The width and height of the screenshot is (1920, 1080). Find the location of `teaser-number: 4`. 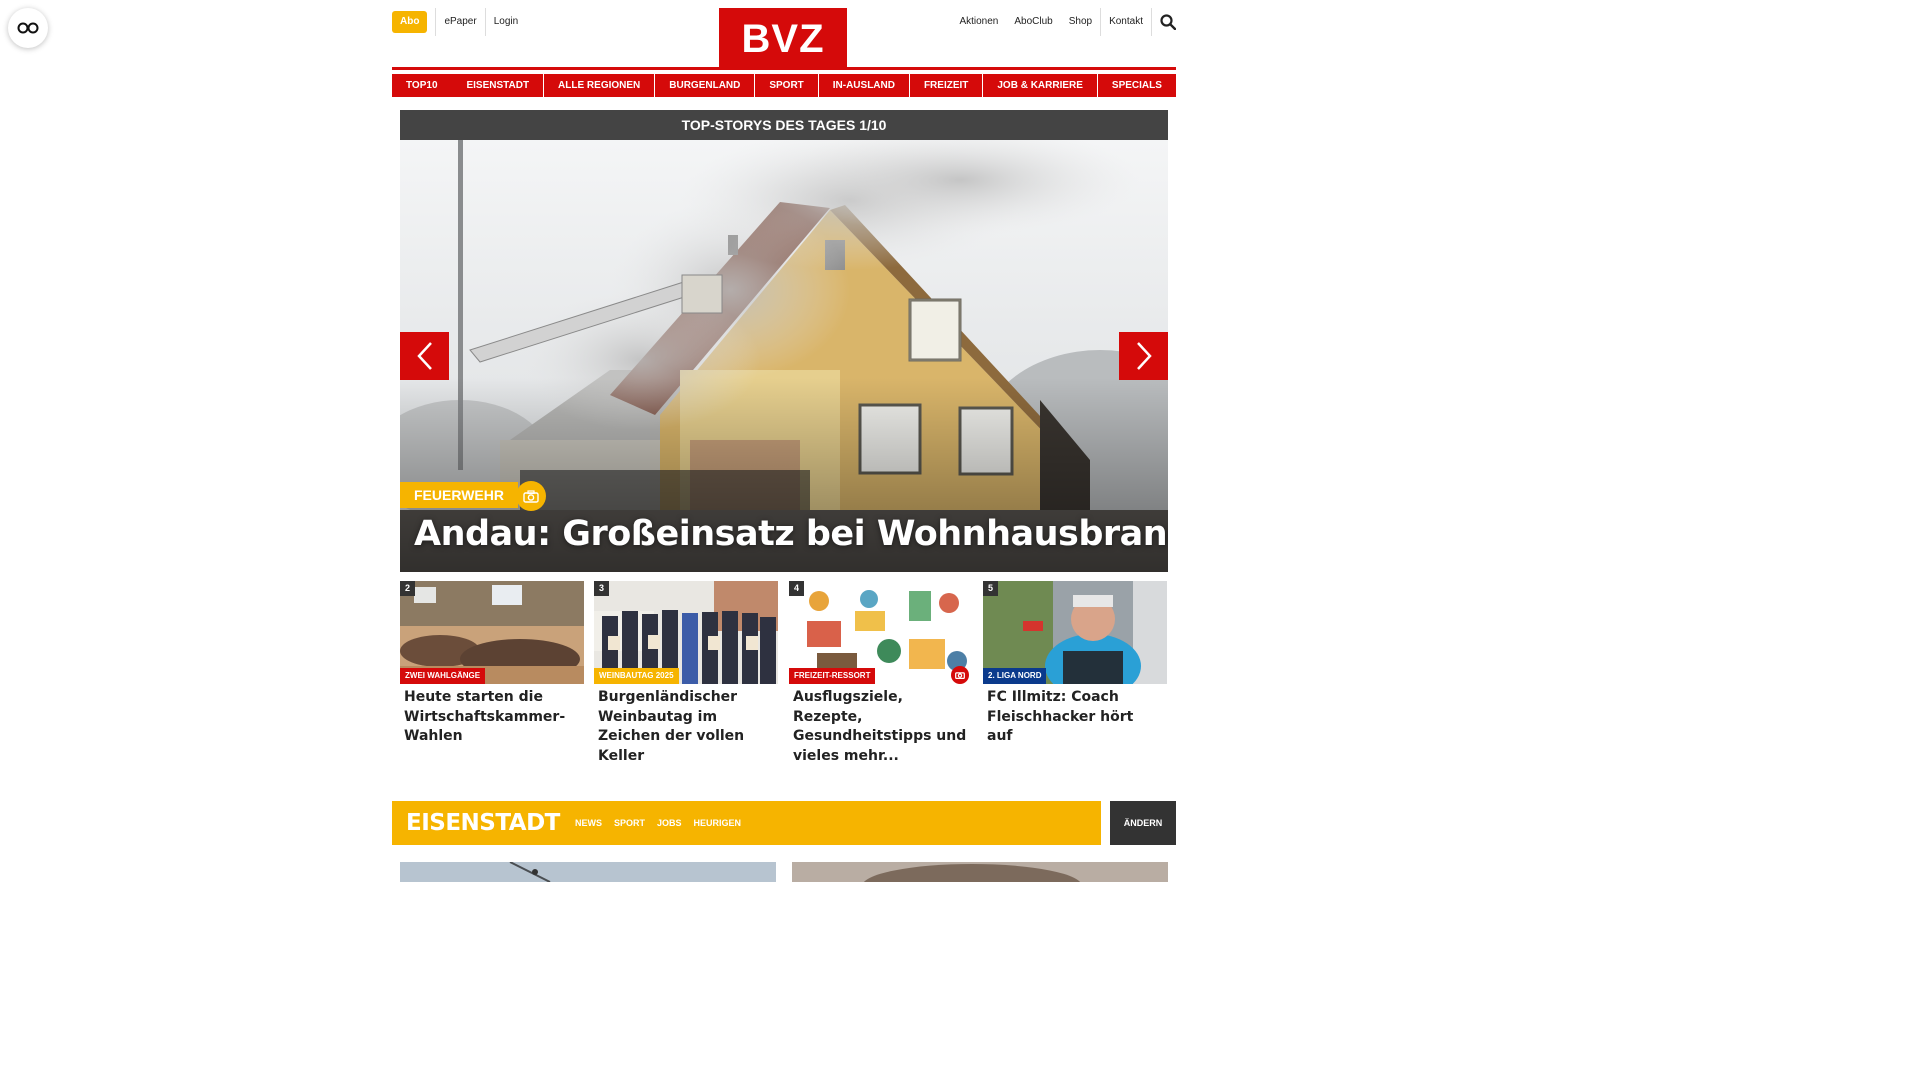

teaser-number: 4 is located at coordinates (796, 588).